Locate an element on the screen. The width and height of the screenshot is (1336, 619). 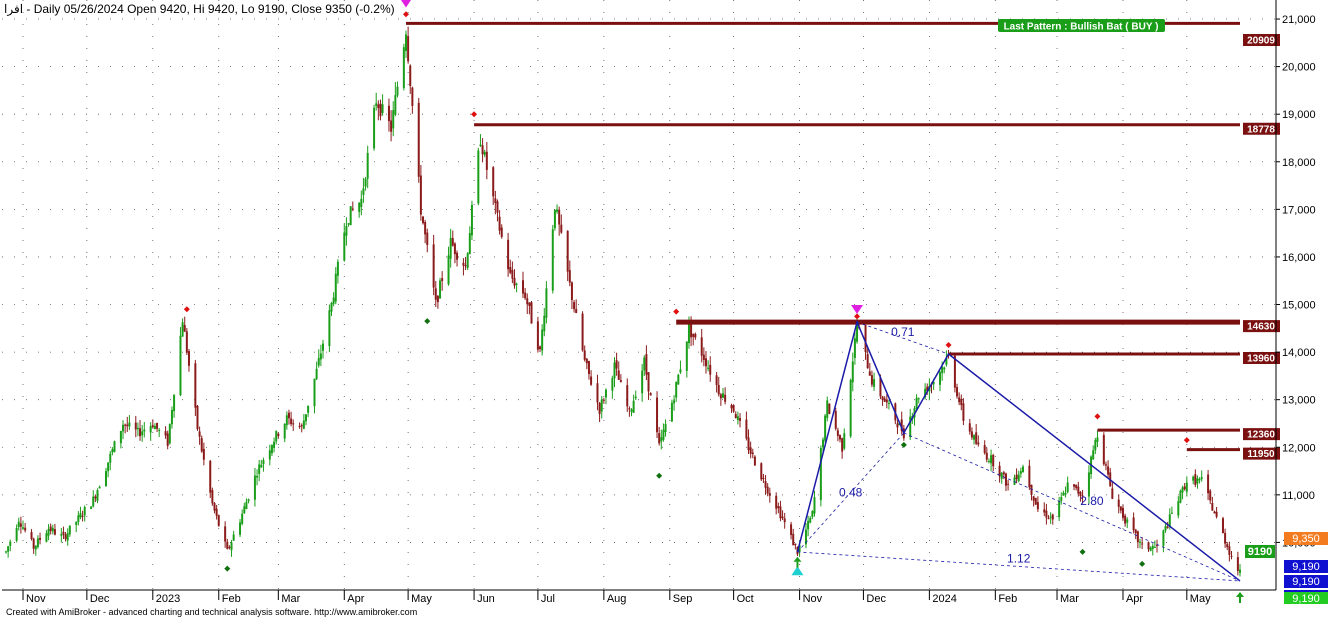
x-tick-label: 2023 is located at coordinates (168, 599).